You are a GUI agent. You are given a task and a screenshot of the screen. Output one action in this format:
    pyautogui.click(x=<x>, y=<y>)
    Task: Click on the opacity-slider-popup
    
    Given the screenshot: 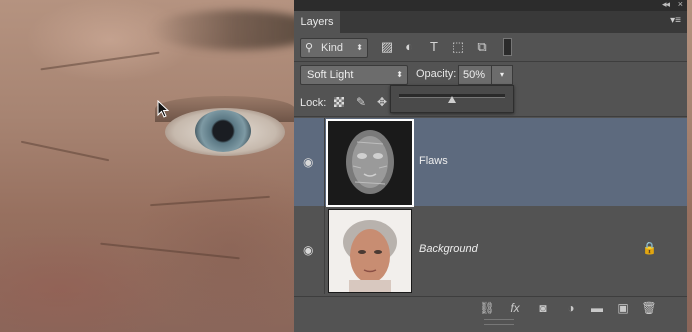 What is the action you would take?
    pyautogui.click(x=452, y=99)
    